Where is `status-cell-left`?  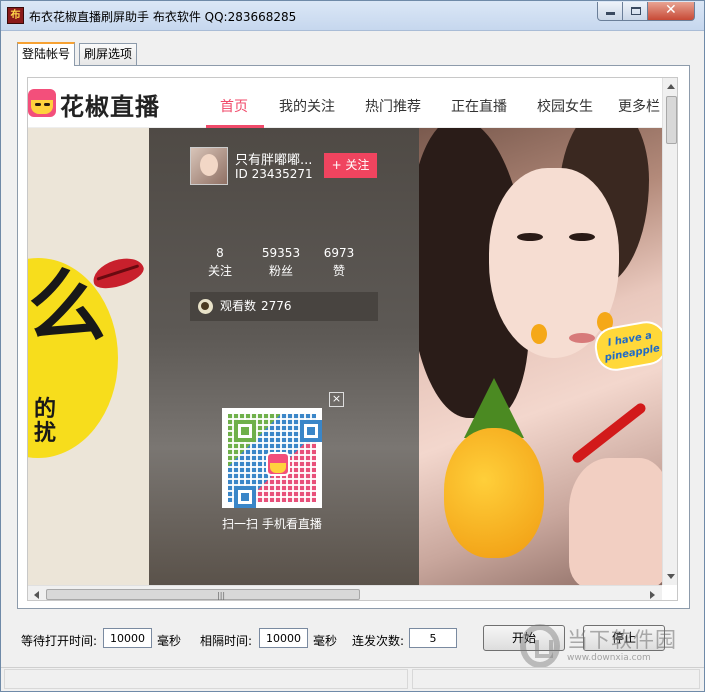 status-cell-left is located at coordinates (206, 679).